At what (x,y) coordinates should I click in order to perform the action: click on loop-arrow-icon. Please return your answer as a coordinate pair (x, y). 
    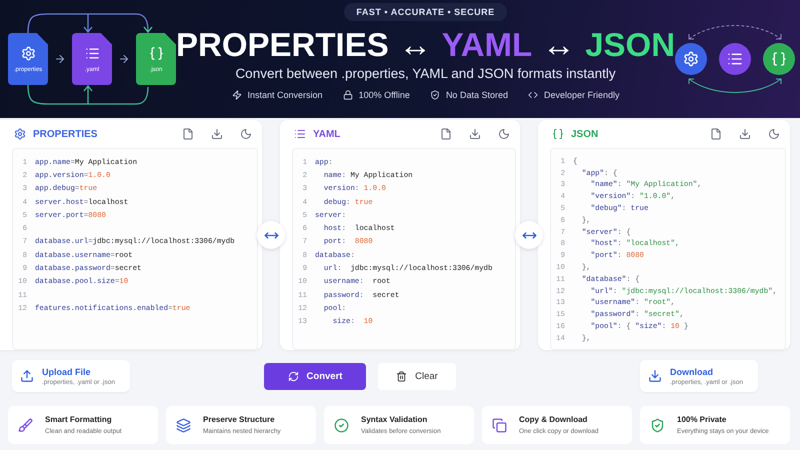
    Looking at the image, I should click on (90, 22).